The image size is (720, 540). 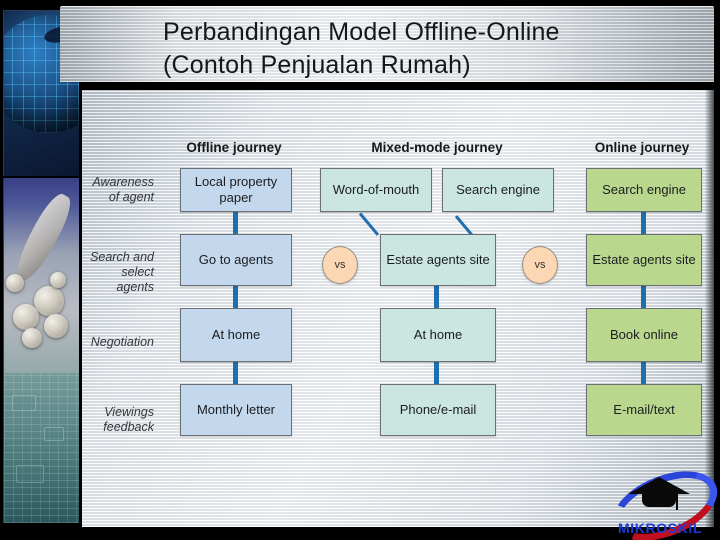 I want to click on node-mixed-estate-agents-site: Estate agents site, so click(x=438, y=260).